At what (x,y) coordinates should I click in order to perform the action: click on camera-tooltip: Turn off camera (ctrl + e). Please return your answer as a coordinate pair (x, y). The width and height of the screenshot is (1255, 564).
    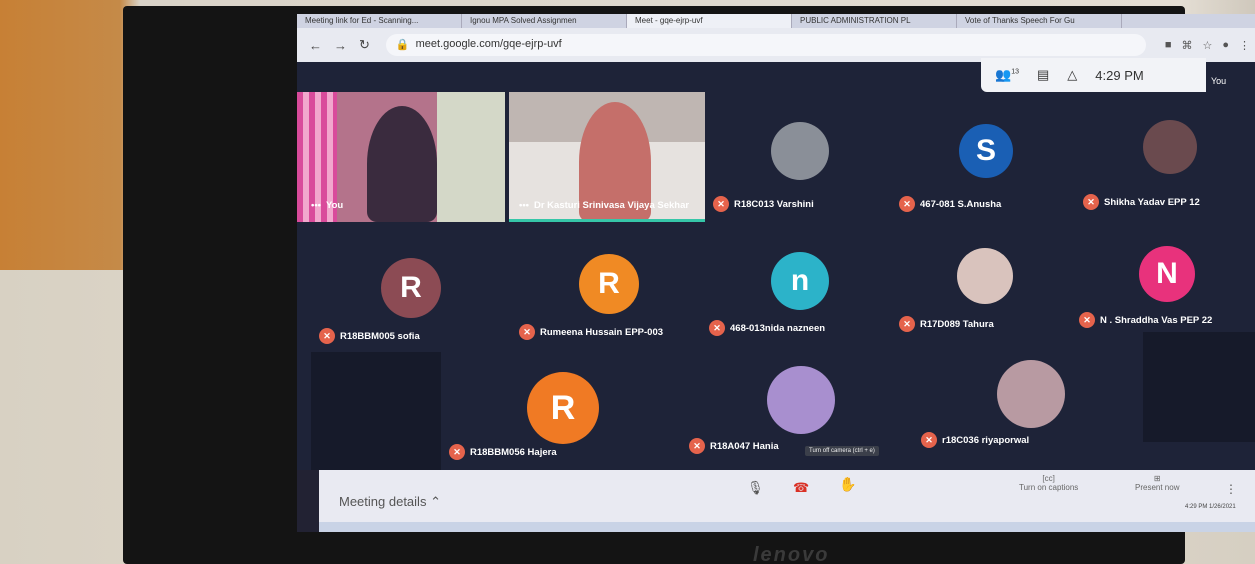
    Looking at the image, I should click on (842, 451).